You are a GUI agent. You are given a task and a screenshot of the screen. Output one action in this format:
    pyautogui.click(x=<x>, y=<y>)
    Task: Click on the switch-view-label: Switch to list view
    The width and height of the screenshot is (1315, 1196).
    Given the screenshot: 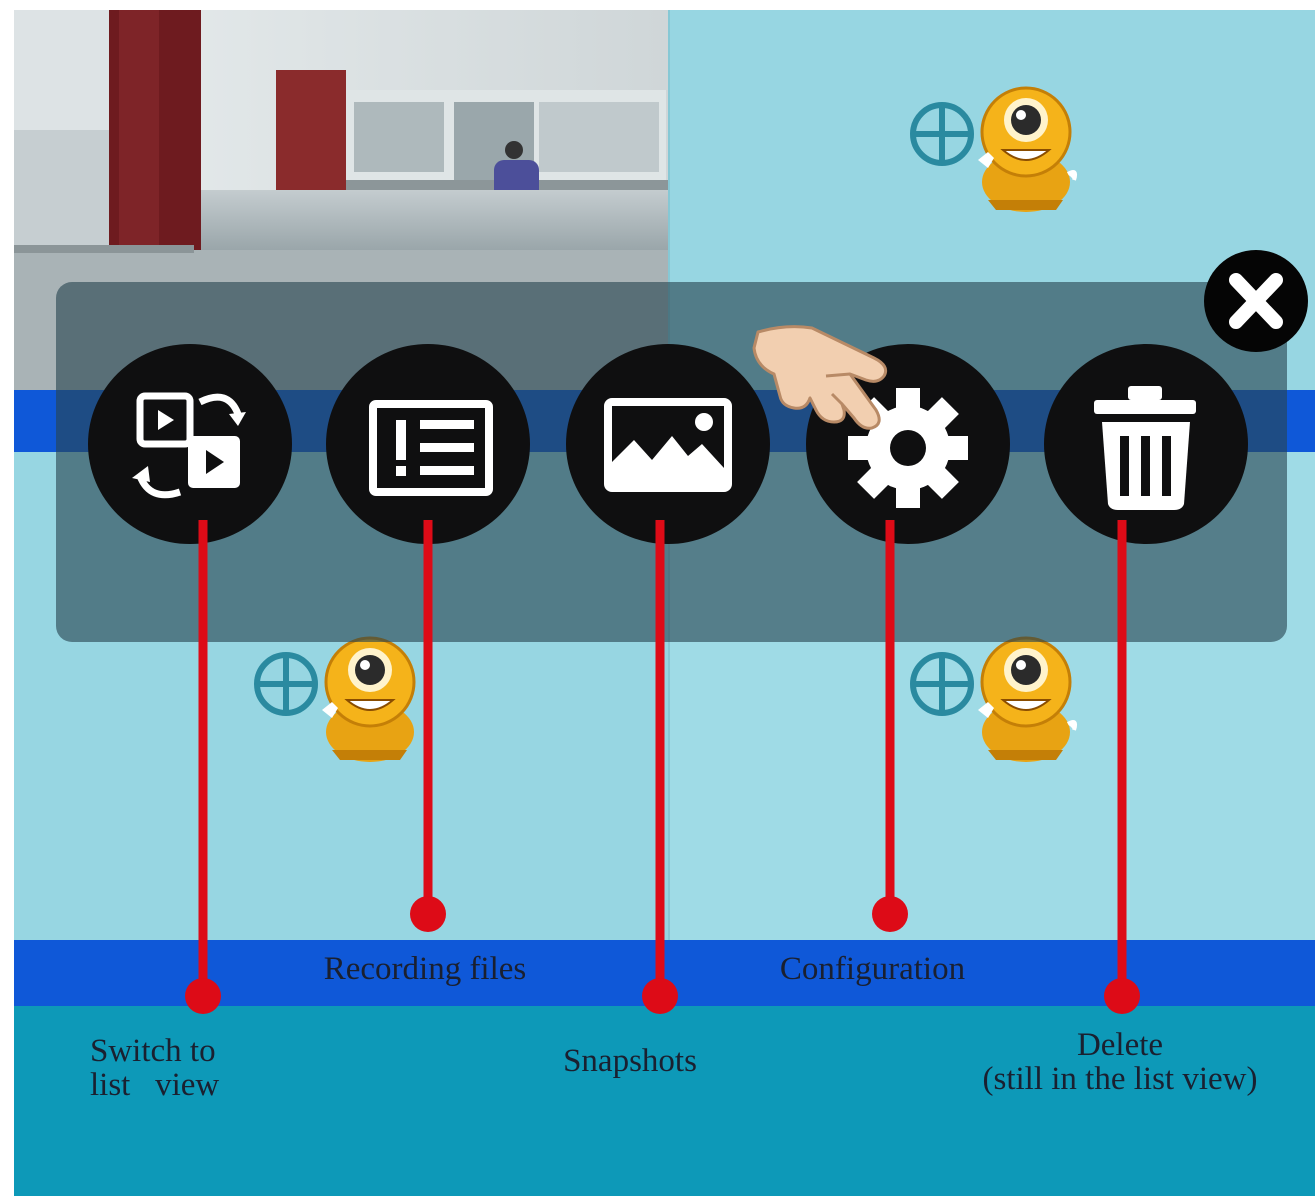 What is the action you would take?
    pyautogui.click(x=155, y=1068)
    